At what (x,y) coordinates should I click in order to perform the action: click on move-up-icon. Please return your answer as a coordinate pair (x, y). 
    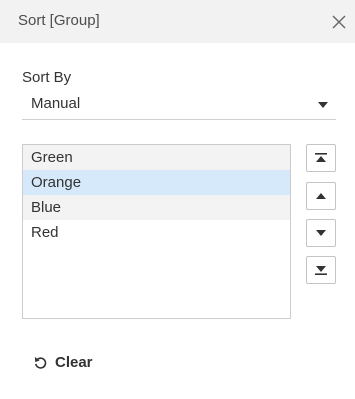
    Looking at the image, I should click on (321, 196).